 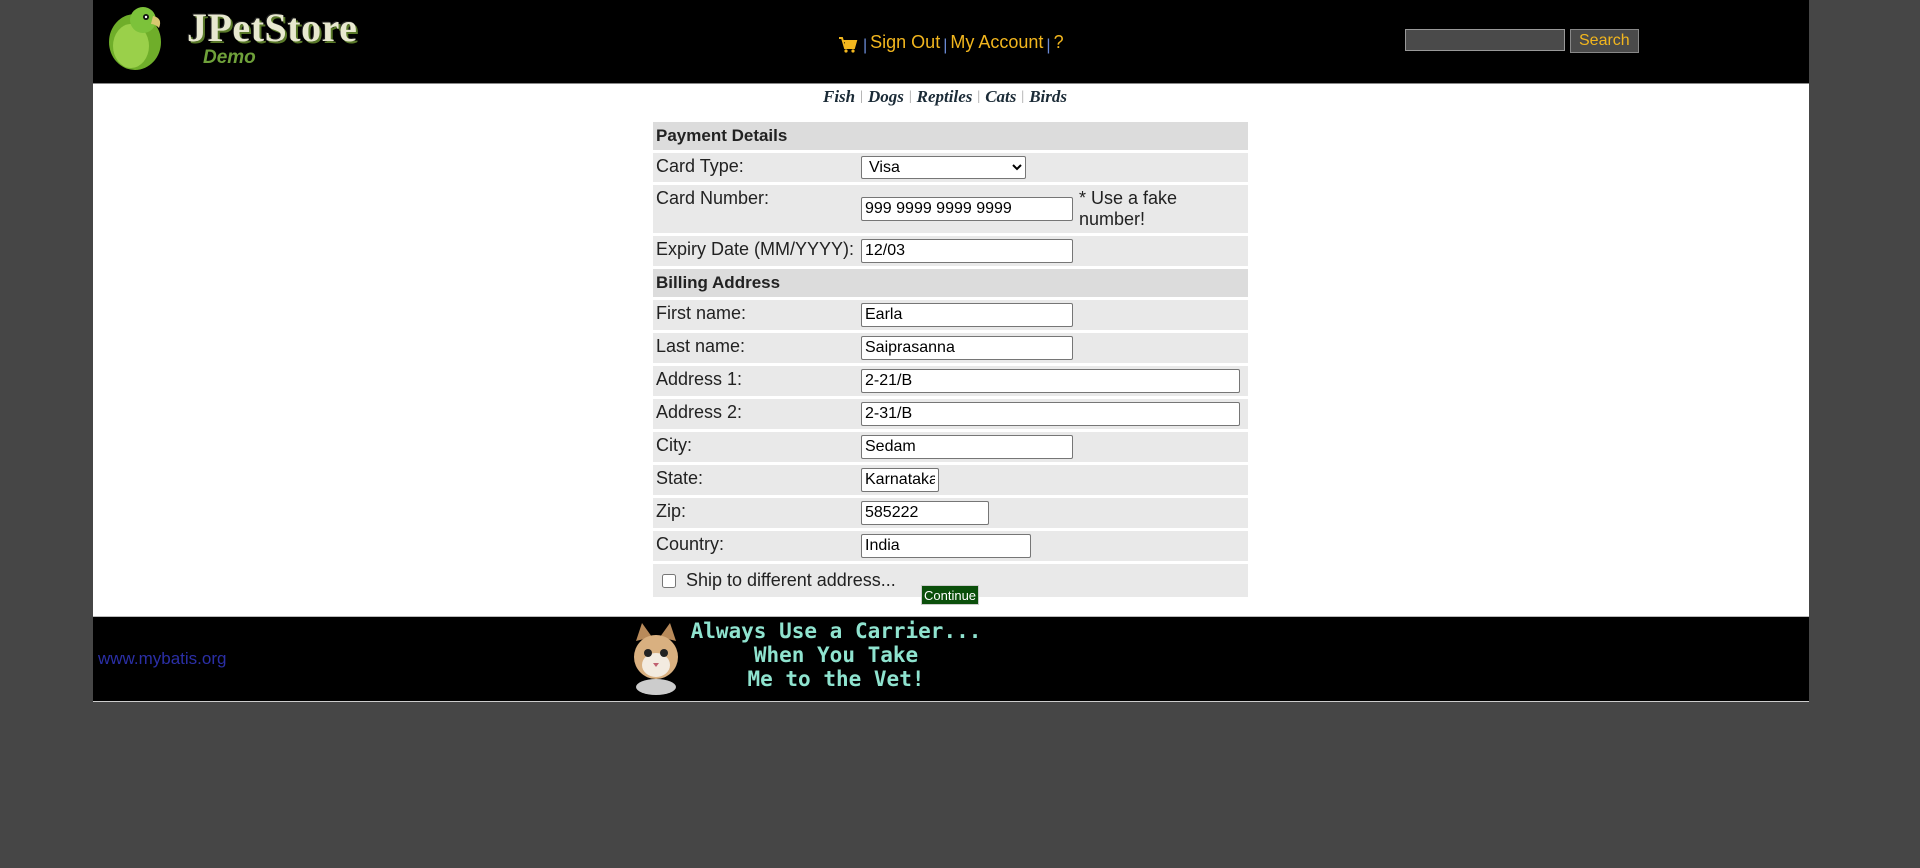 I want to click on cart-icon, so click(x=848, y=45).